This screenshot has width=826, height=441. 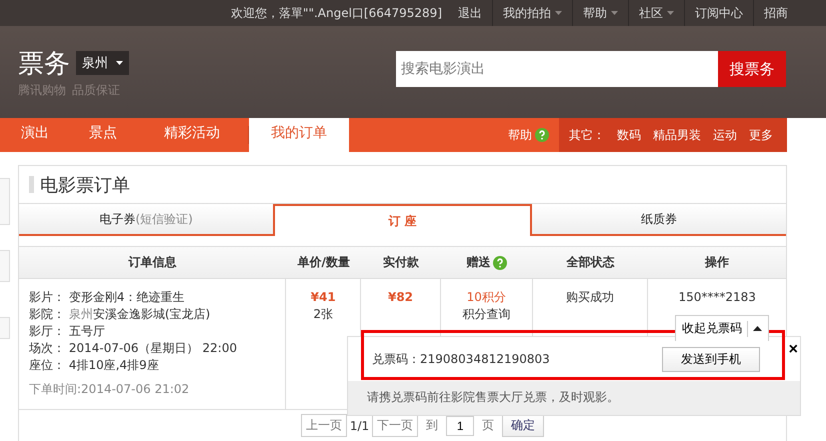 I want to click on column-header: 单价/数量, so click(x=324, y=262).